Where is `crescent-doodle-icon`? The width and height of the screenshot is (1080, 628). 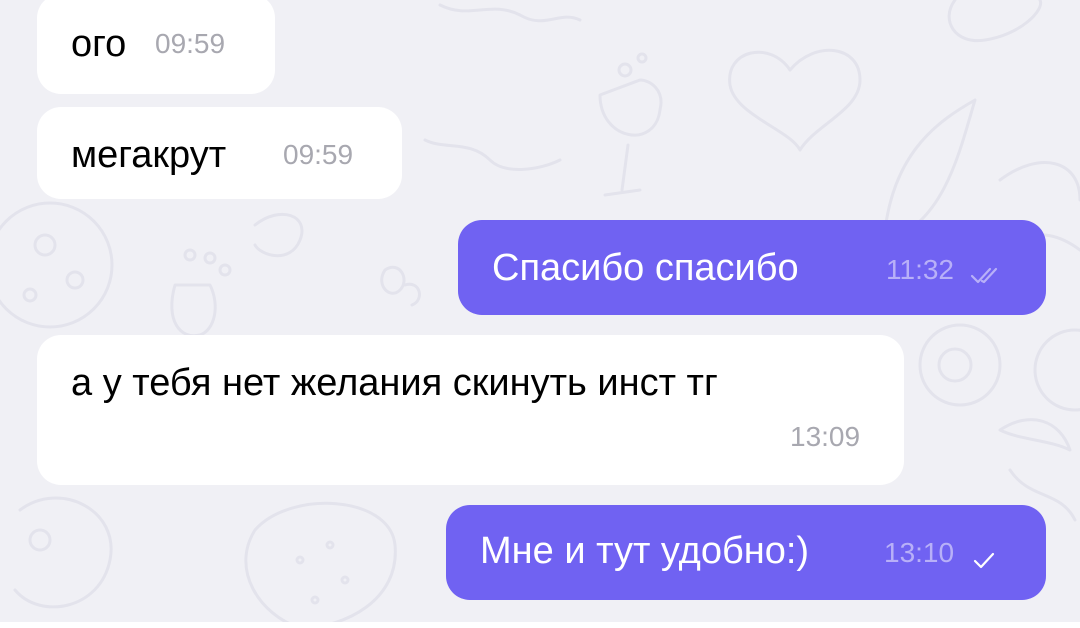
crescent-doodle-icon is located at coordinates (1035, 435).